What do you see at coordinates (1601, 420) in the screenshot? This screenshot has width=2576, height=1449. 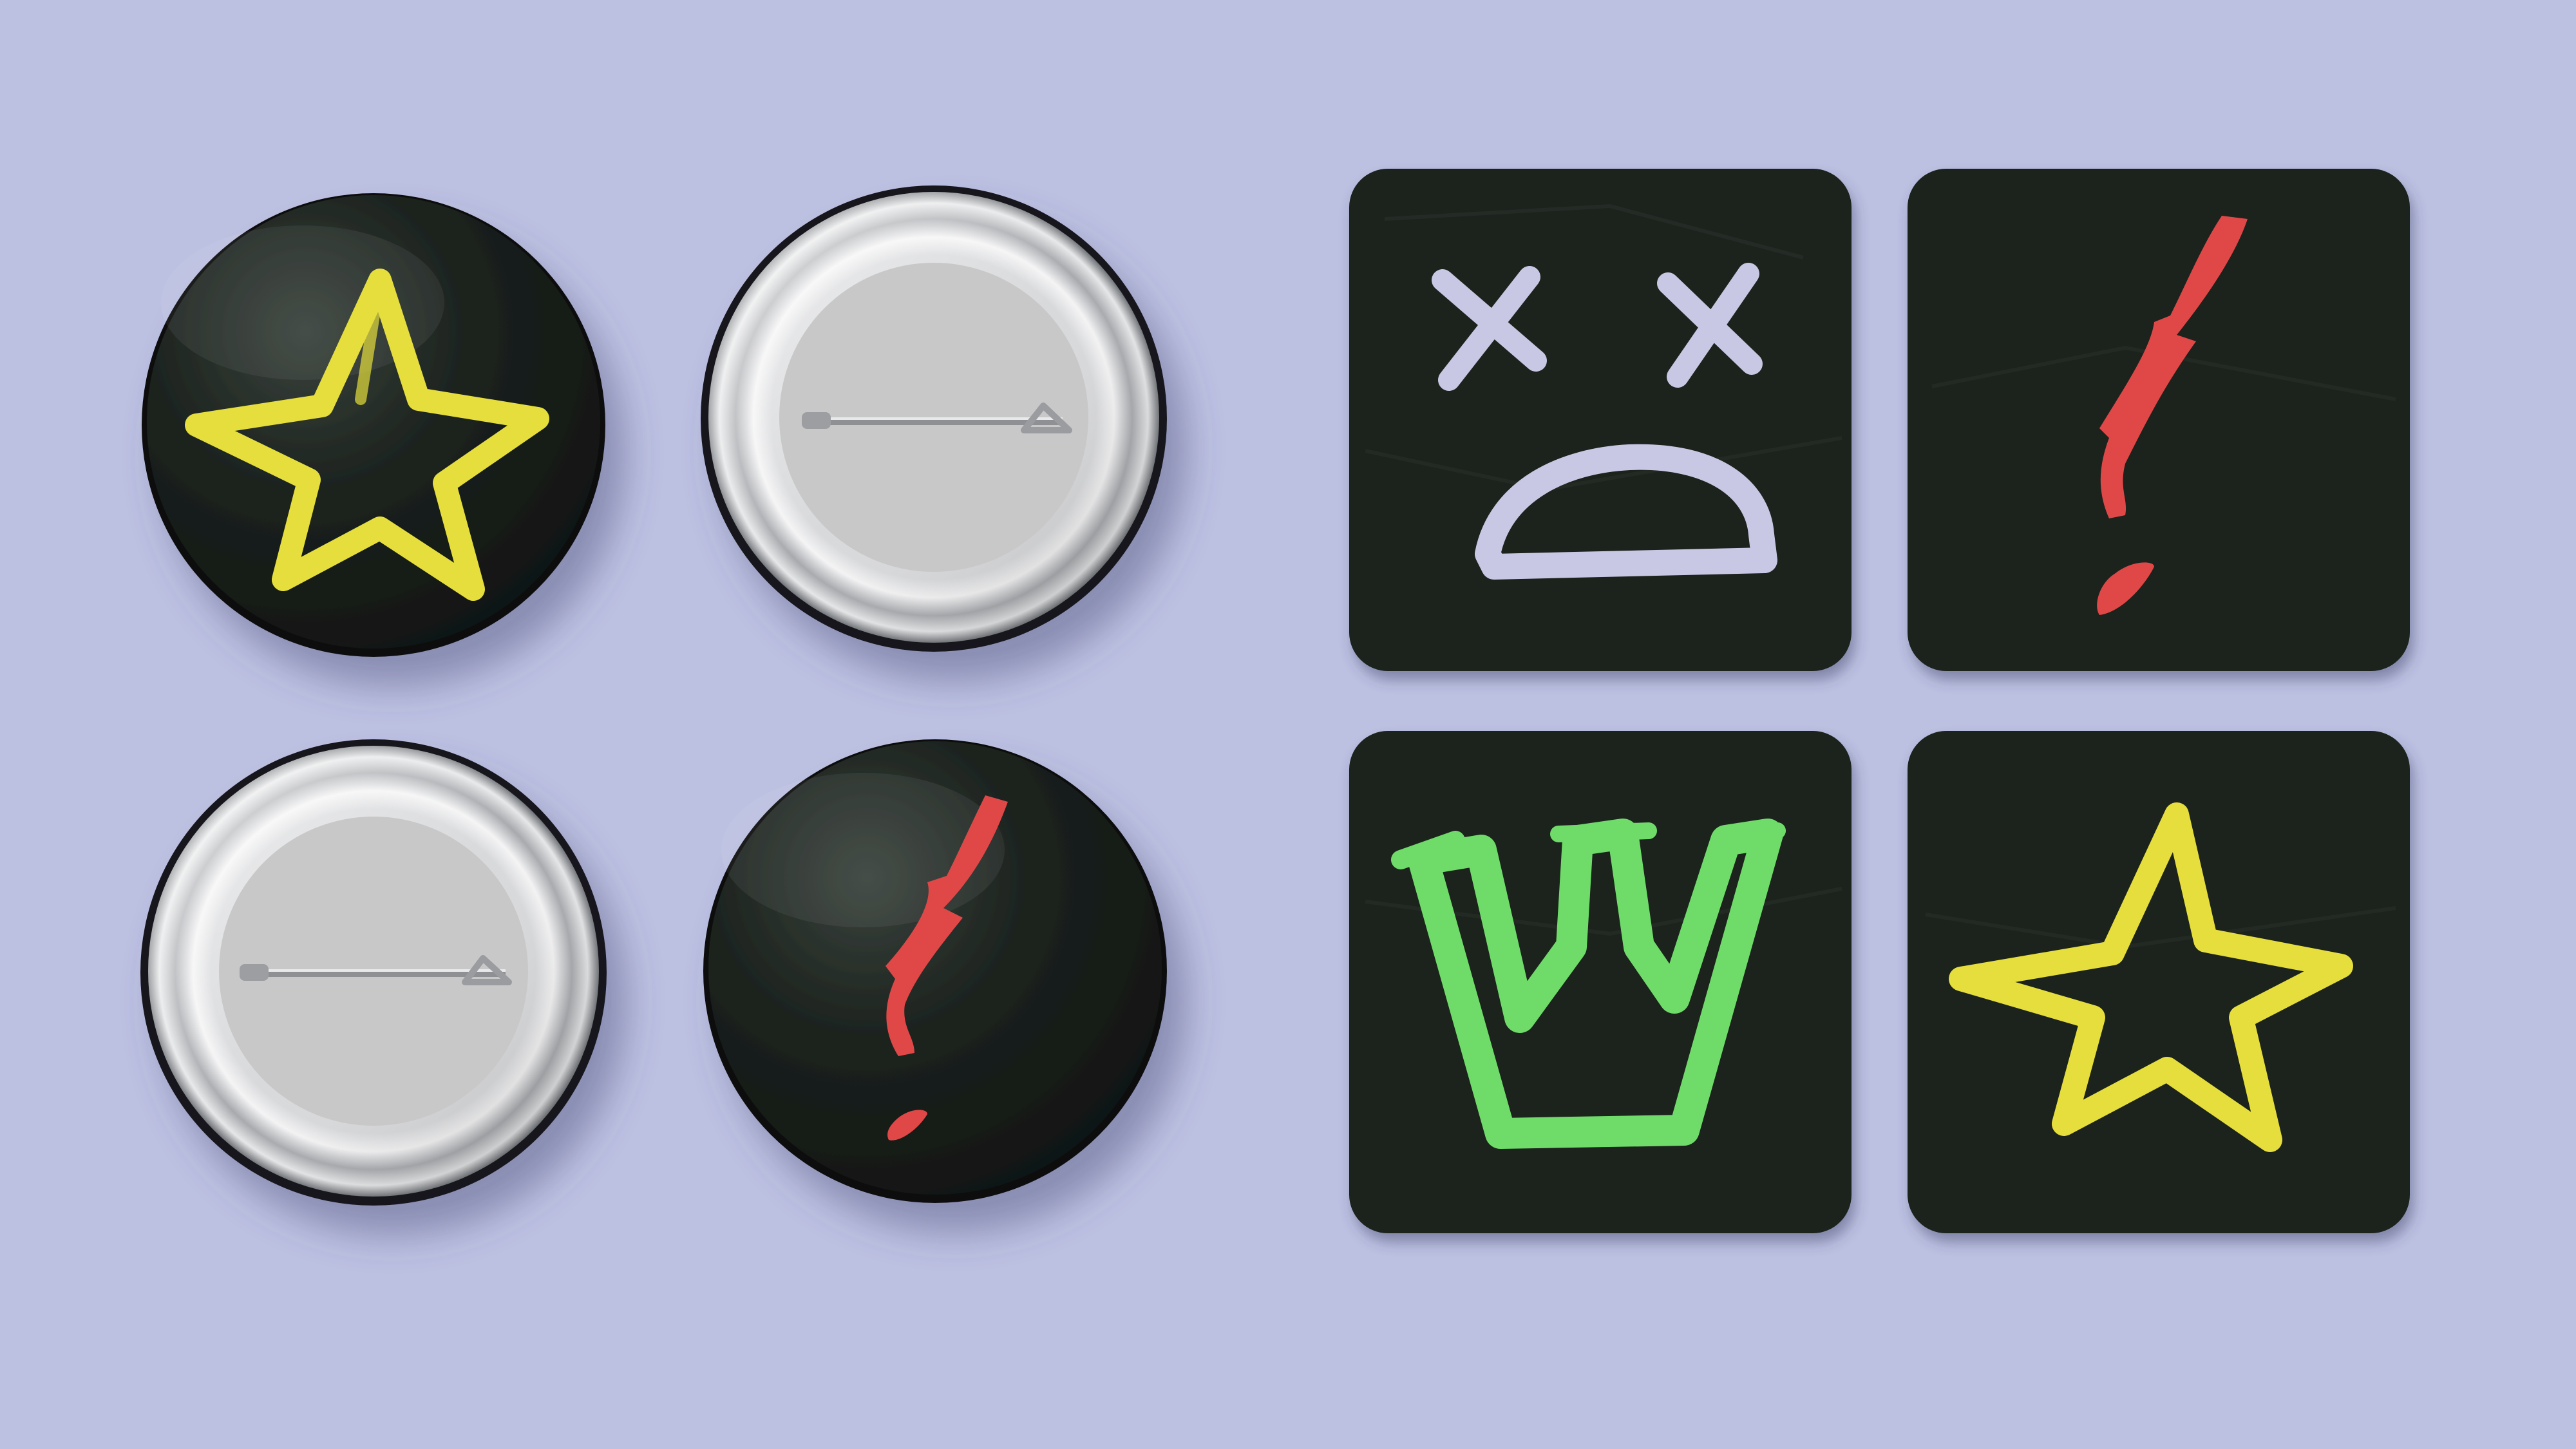 I see `sticker-dead-face` at bounding box center [1601, 420].